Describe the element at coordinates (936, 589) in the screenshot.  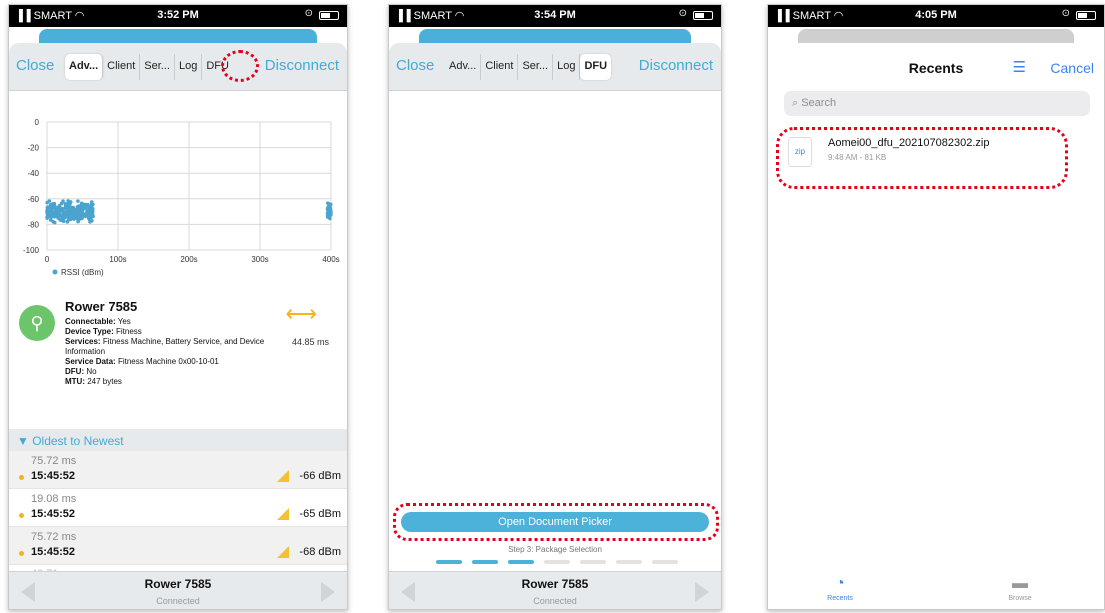
I see `tab-bar: ◔ Recents ▬ Browse` at that location.